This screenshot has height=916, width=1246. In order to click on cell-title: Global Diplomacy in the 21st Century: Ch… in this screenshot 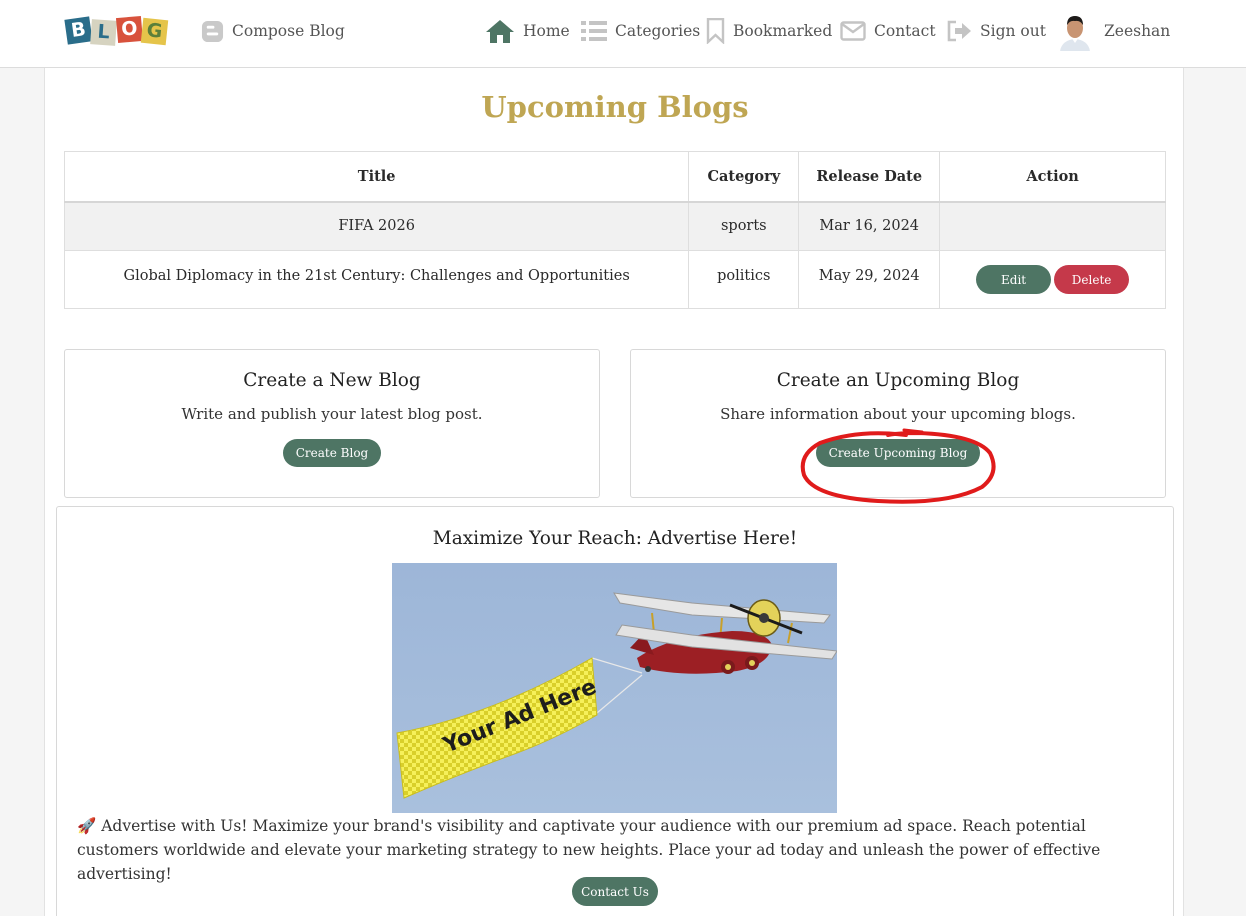, I will do `click(376, 279)`.